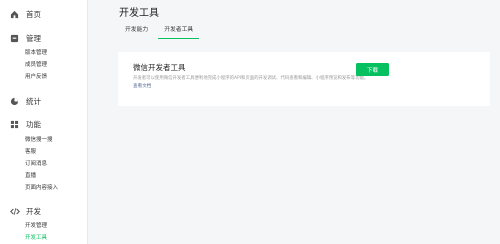  I want to click on sidebar-item-dev-management: 开发管理, so click(43, 226).